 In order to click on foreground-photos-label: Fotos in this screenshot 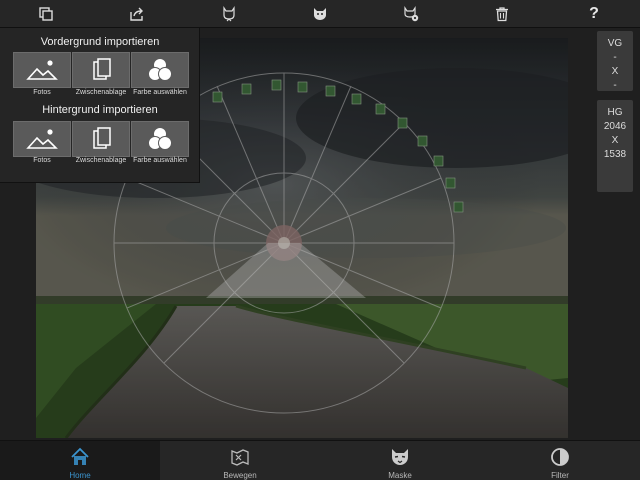, I will do `click(42, 92)`.